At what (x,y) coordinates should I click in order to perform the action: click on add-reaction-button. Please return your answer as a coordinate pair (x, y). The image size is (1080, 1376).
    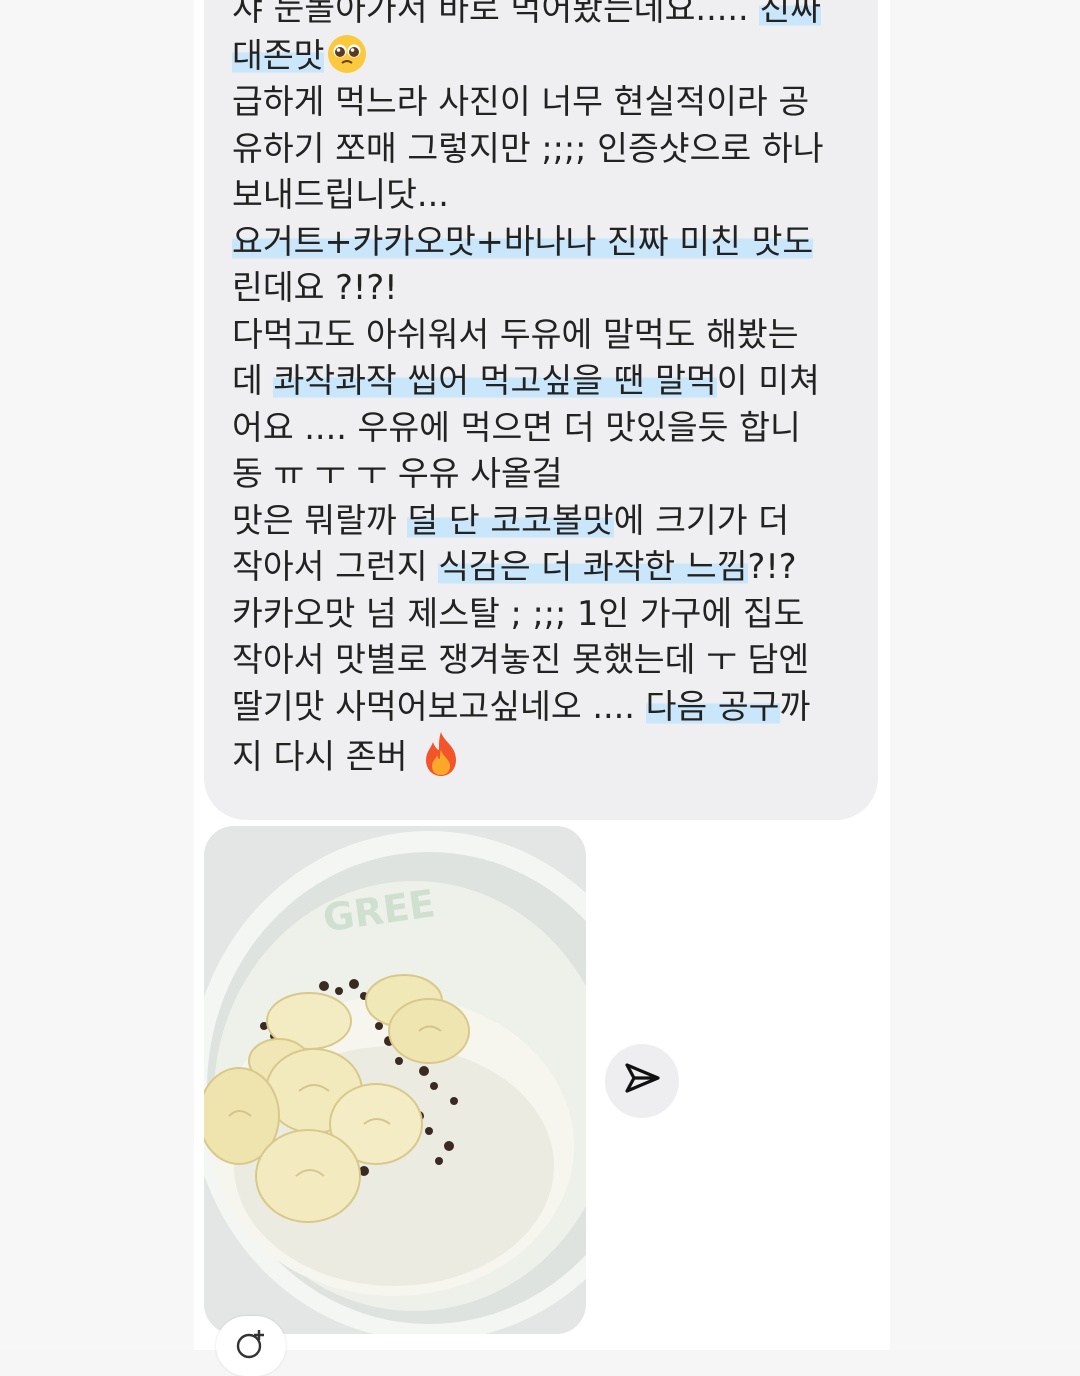
    Looking at the image, I should click on (251, 1346).